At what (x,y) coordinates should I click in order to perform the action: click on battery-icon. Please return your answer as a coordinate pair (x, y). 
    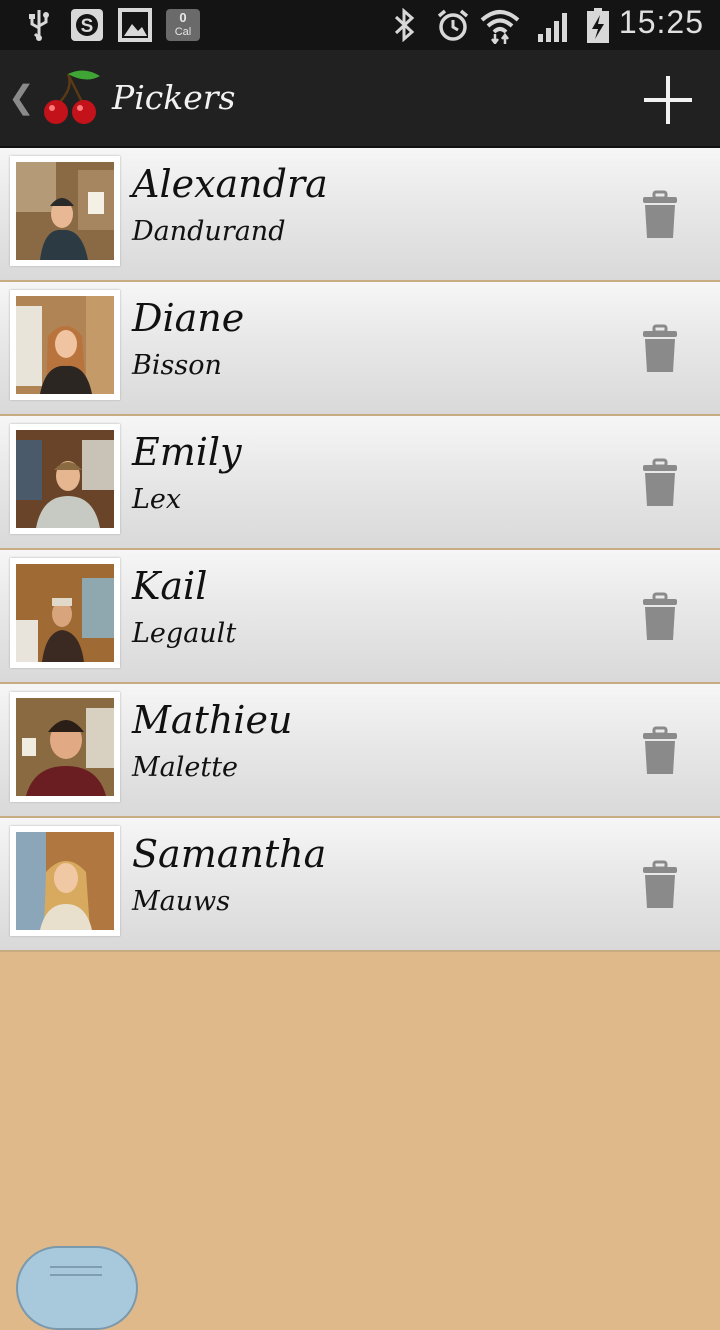
    Looking at the image, I should click on (598, 25).